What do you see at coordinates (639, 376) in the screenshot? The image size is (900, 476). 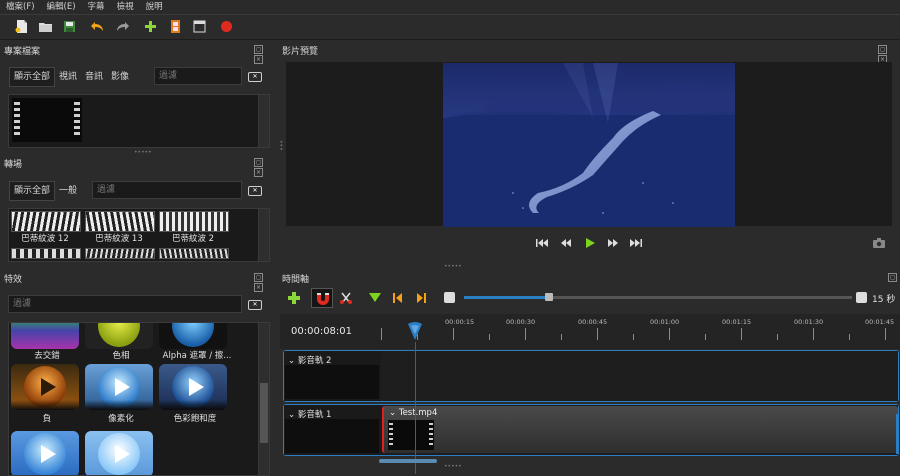 I see `track-lane` at bounding box center [639, 376].